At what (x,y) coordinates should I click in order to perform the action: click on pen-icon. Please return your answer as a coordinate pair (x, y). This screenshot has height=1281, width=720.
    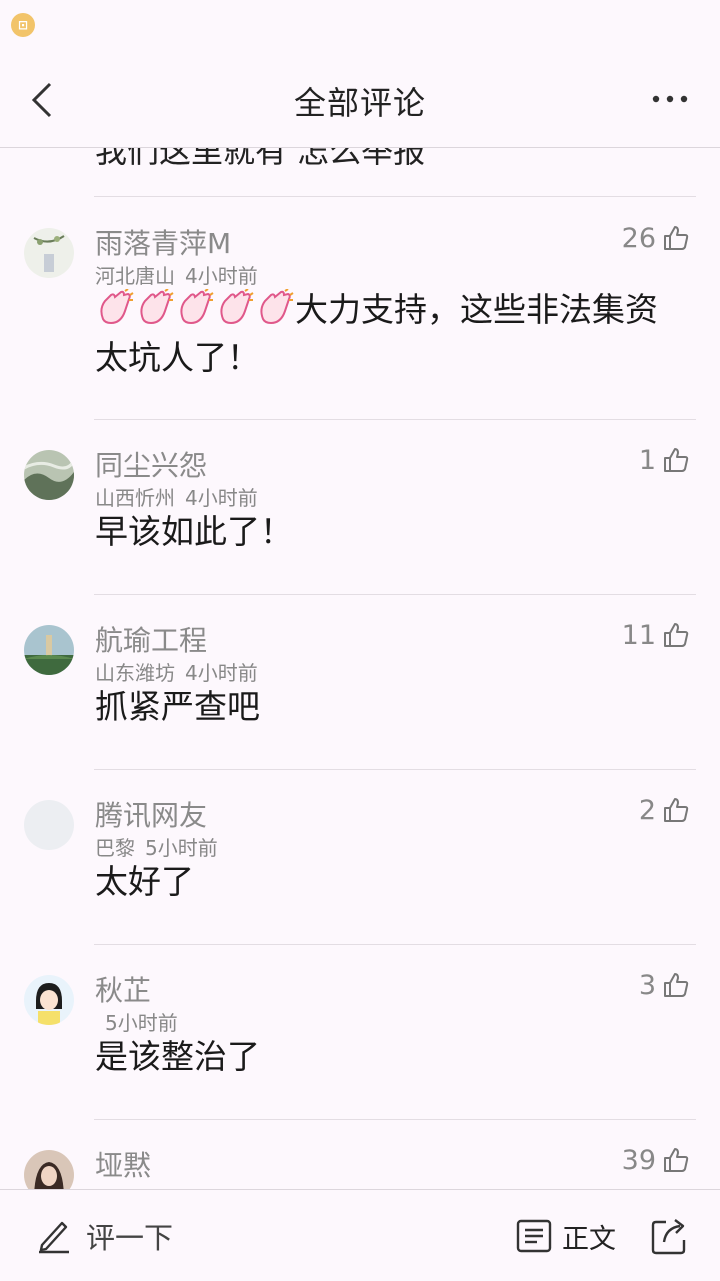
    Looking at the image, I should click on (54, 1237).